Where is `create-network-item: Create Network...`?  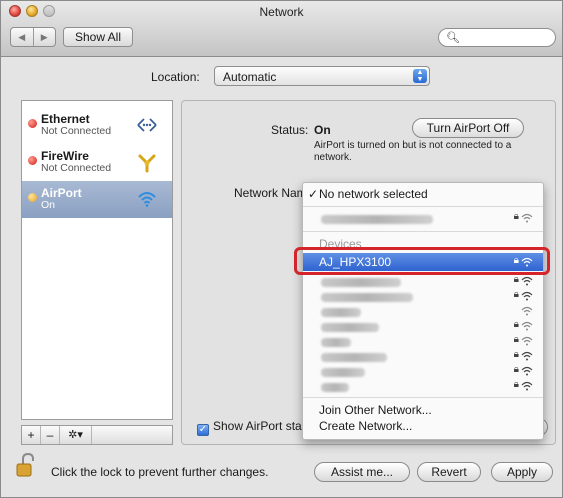
create-network-item: Create Network... is located at coordinates (423, 426).